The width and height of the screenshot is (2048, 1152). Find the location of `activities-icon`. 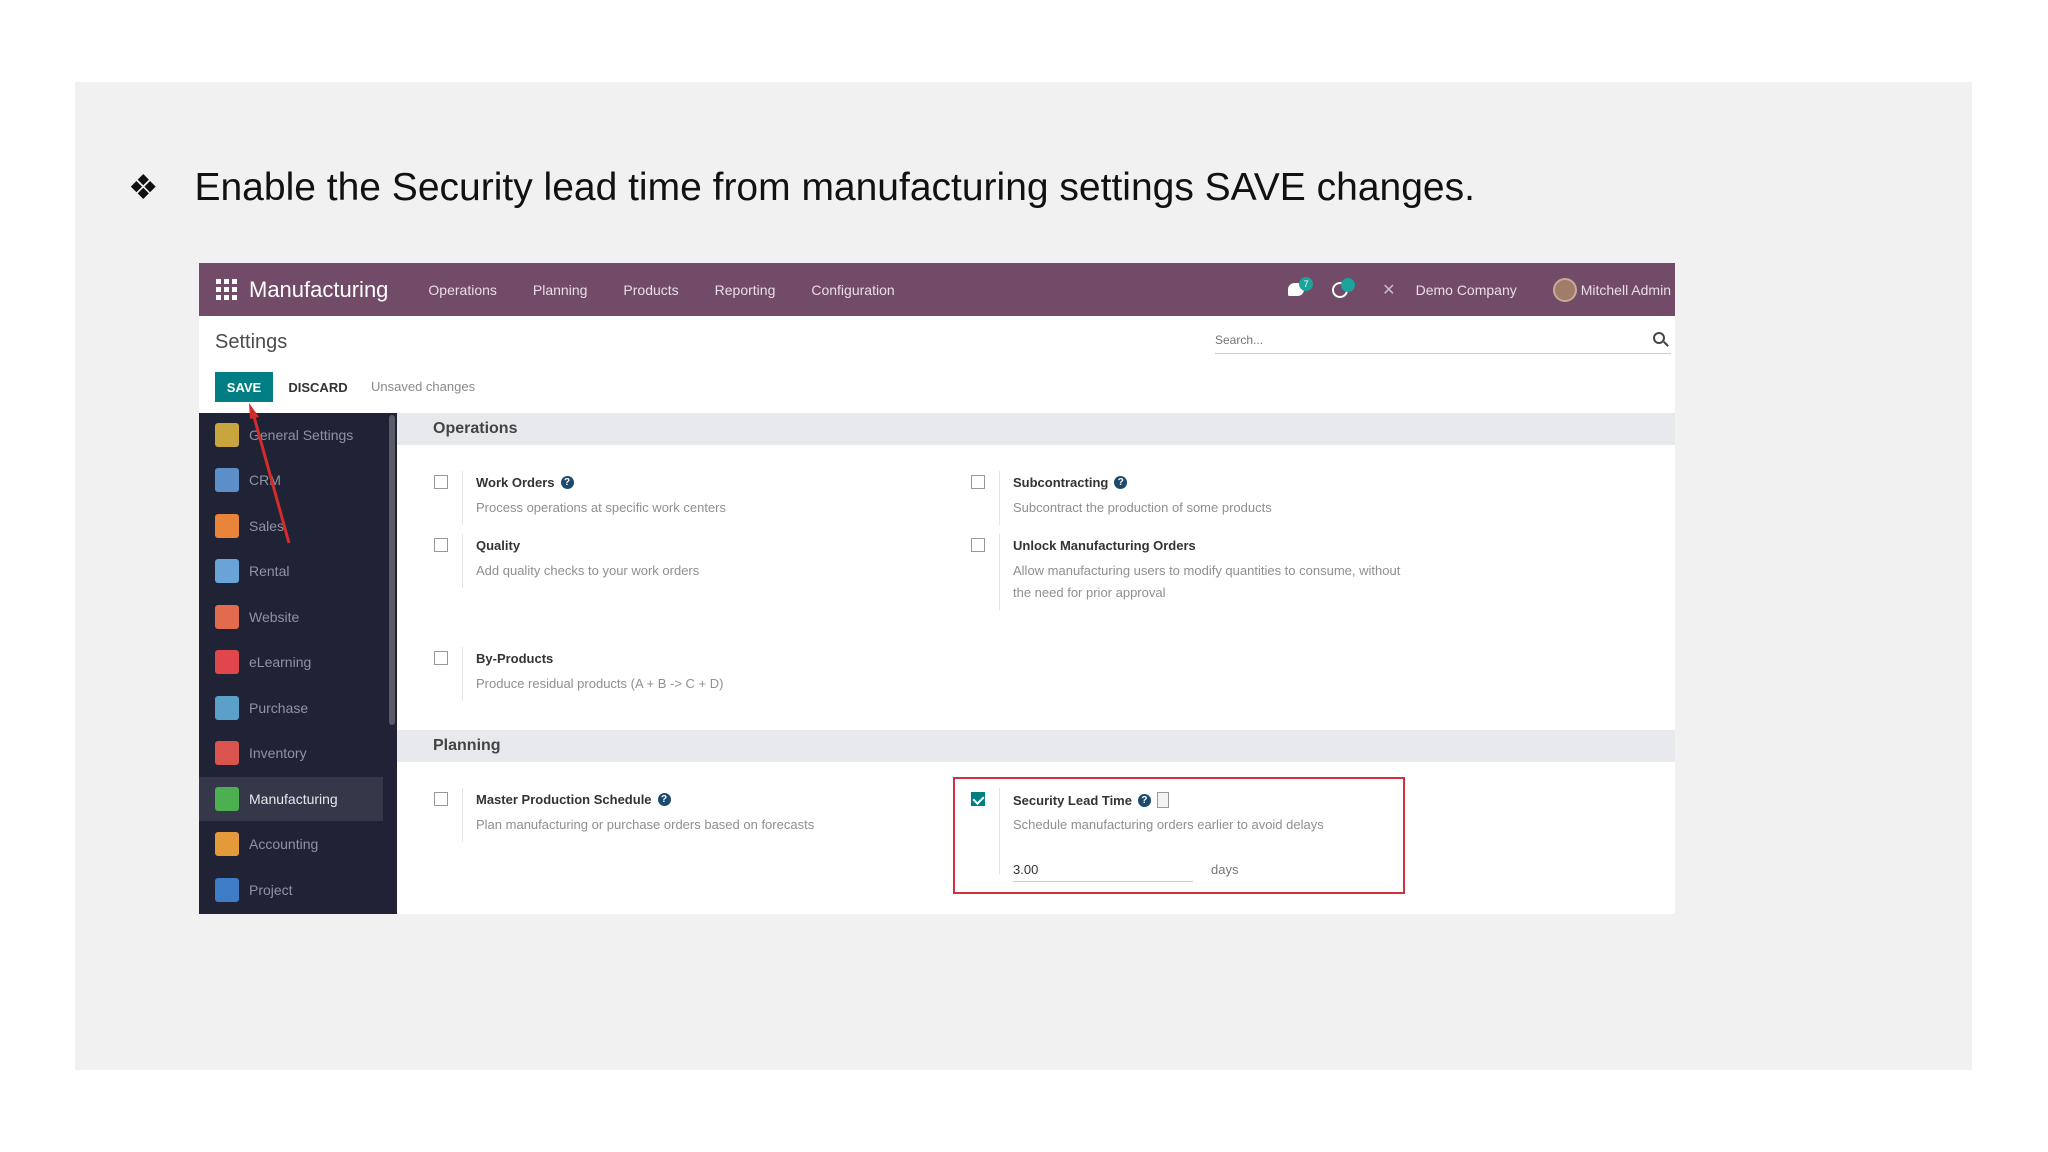

activities-icon is located at coordinates (1344, 287).